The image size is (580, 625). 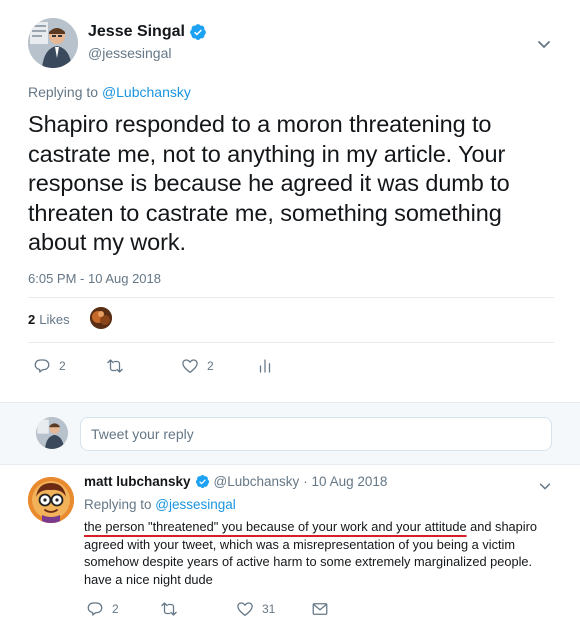 What do you see at coordinates (52, 433) in the screenshot?
I see `current-user-avatar` at bounding box center [52, 433].